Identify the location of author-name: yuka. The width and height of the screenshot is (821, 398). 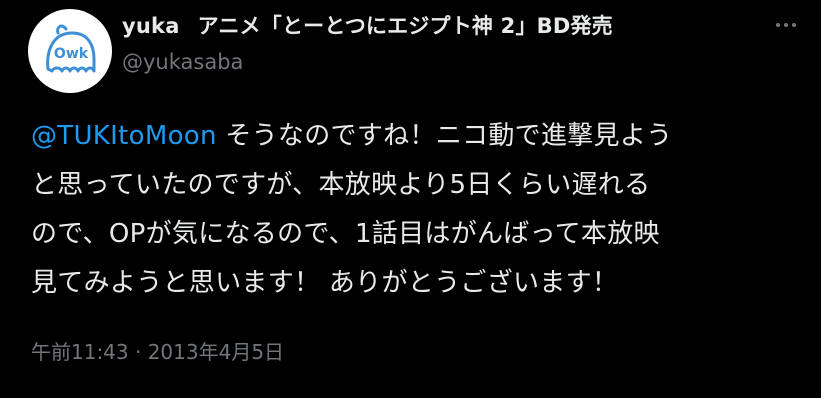
(151, 26).